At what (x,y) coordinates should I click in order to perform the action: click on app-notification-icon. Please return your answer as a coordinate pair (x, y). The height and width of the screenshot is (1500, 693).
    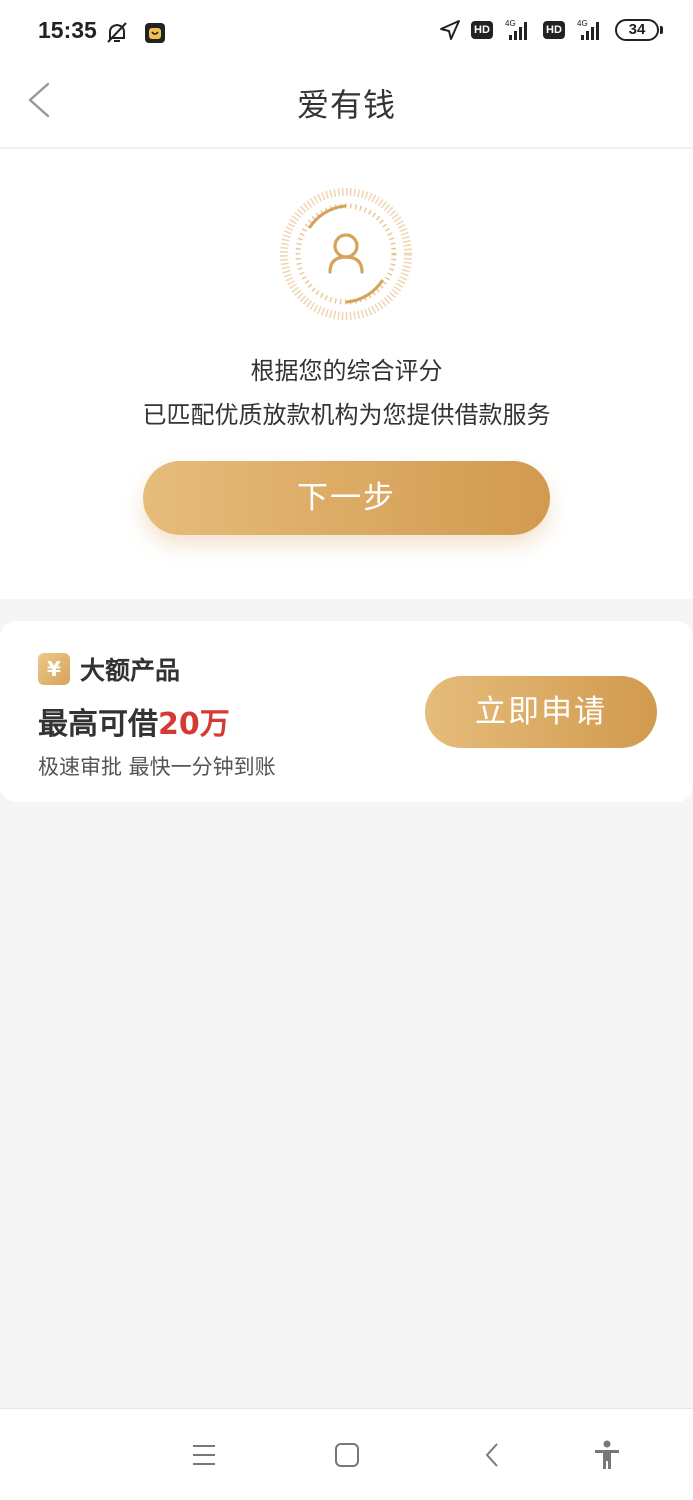
    Looking at the image, I should click on (155, 33).